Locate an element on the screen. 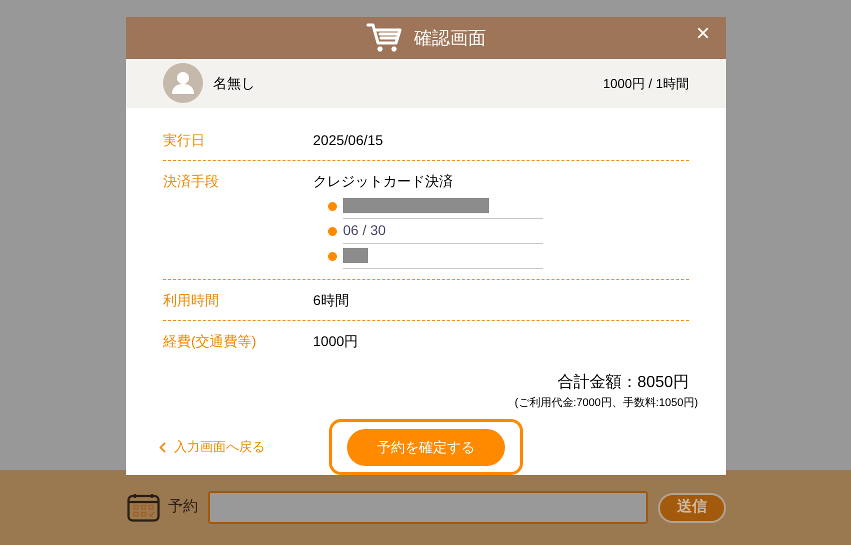 Image resolution: width=851 pixels, height=545 pixels. chevron-left-icon is located at coordinates (162, 447).